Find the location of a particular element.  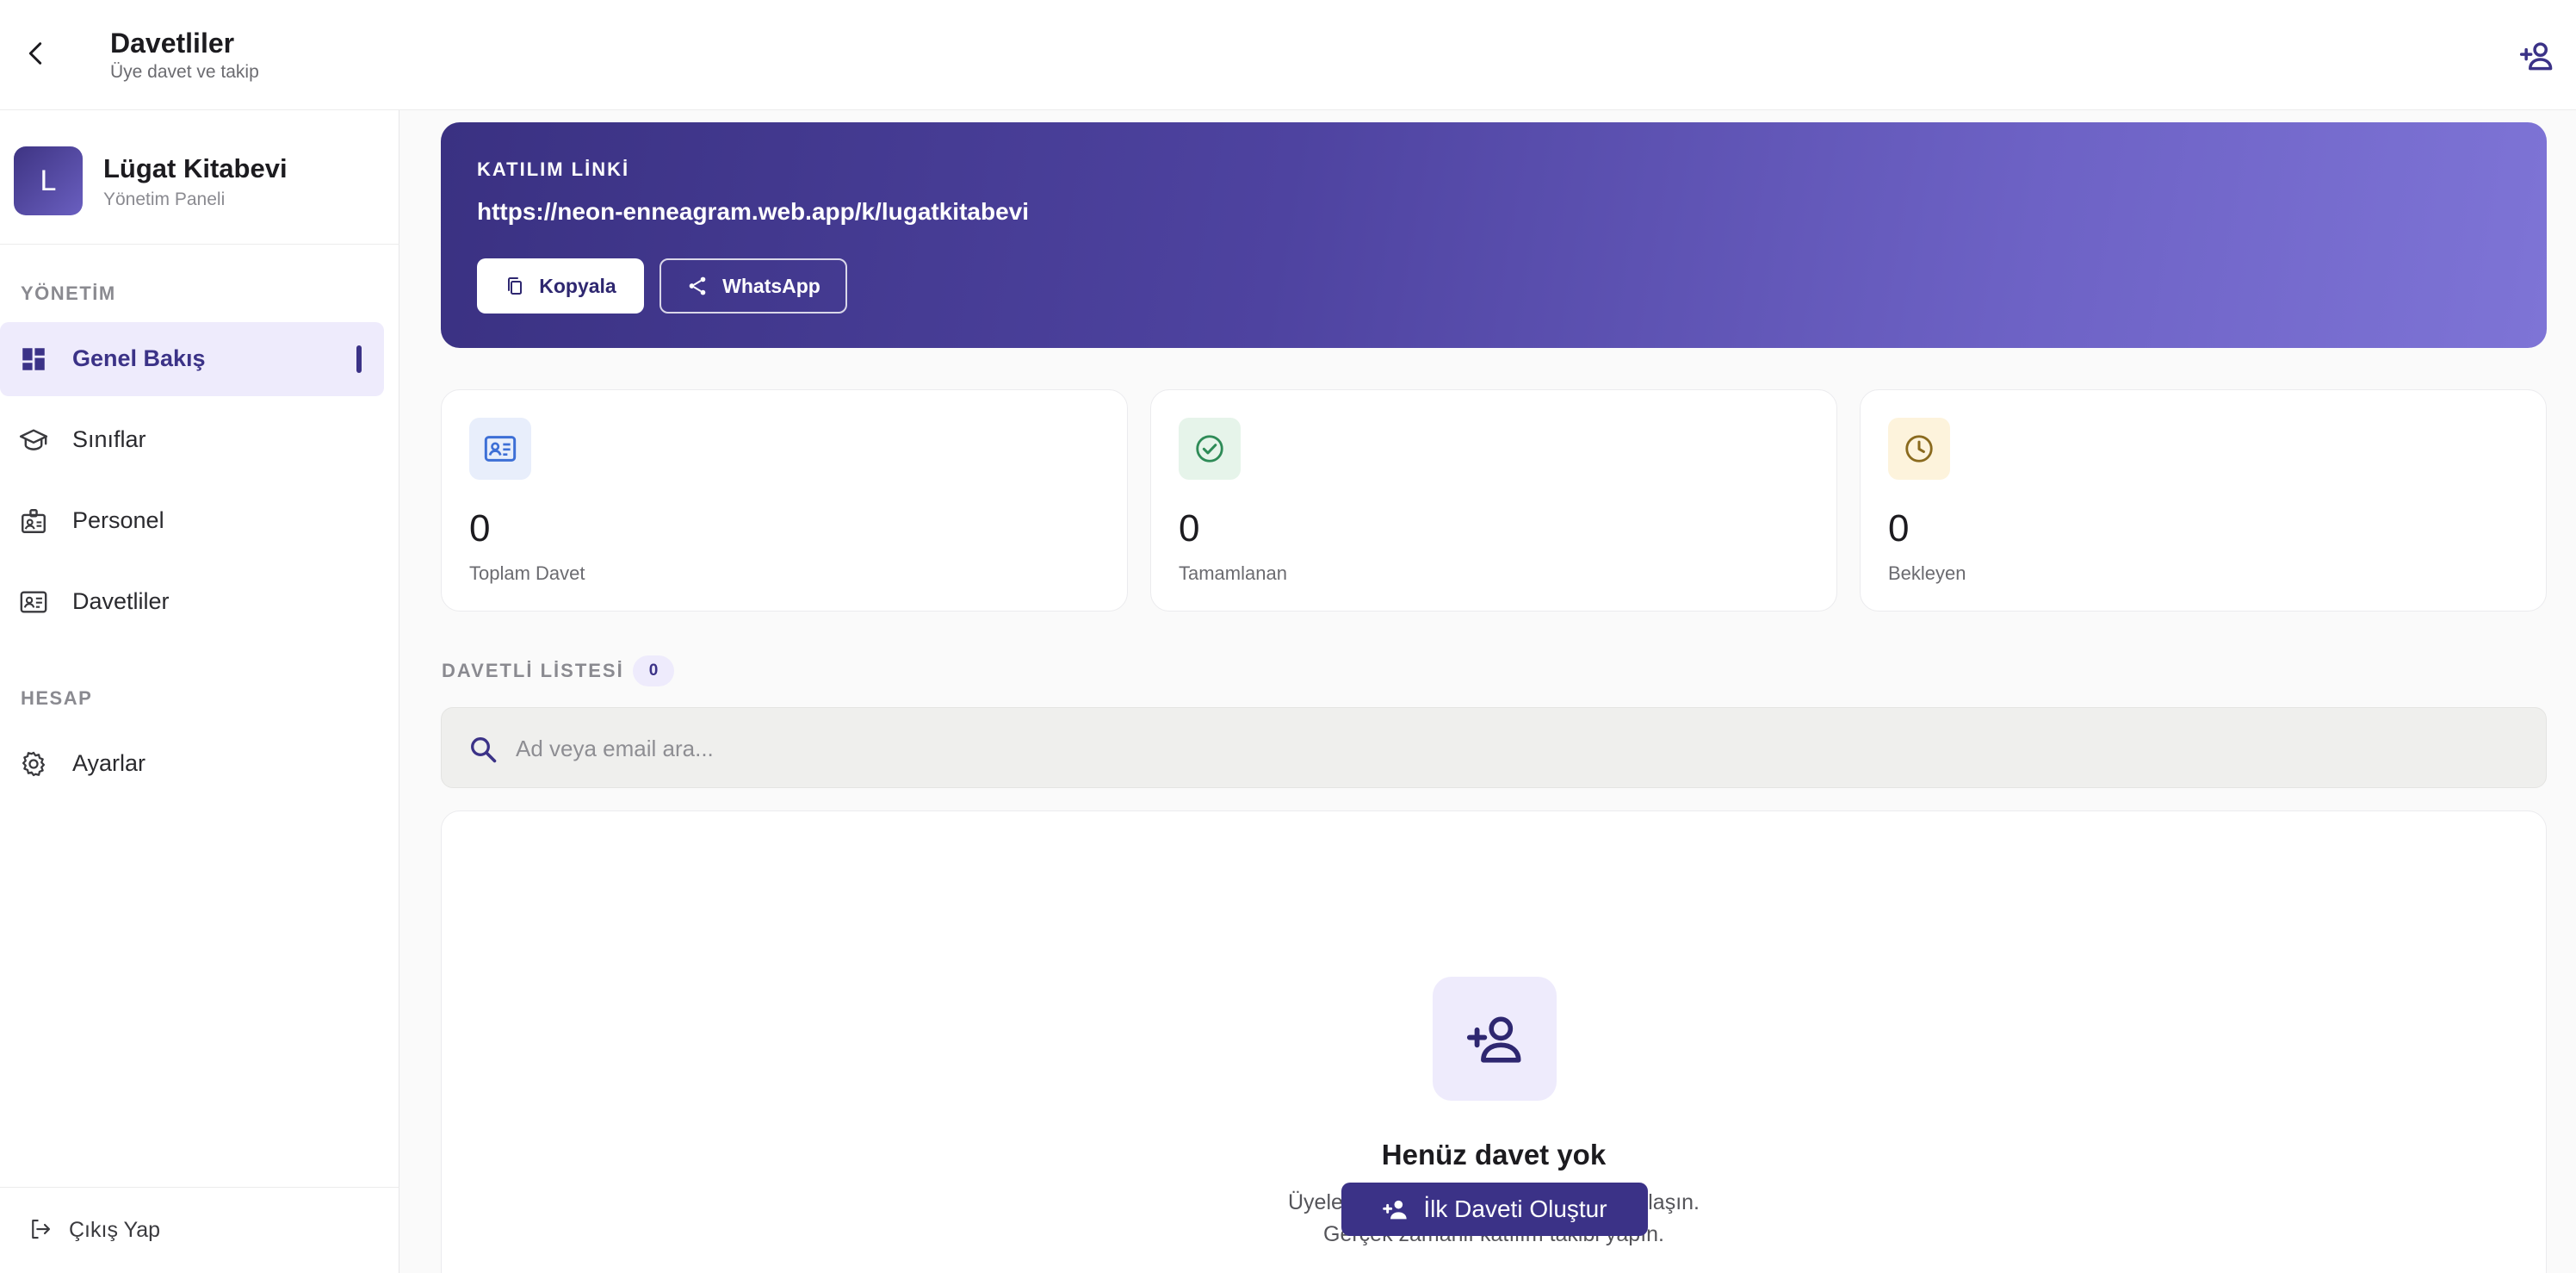

sidebar-item-label: Sınıflar is located at coordinates (109, 439).